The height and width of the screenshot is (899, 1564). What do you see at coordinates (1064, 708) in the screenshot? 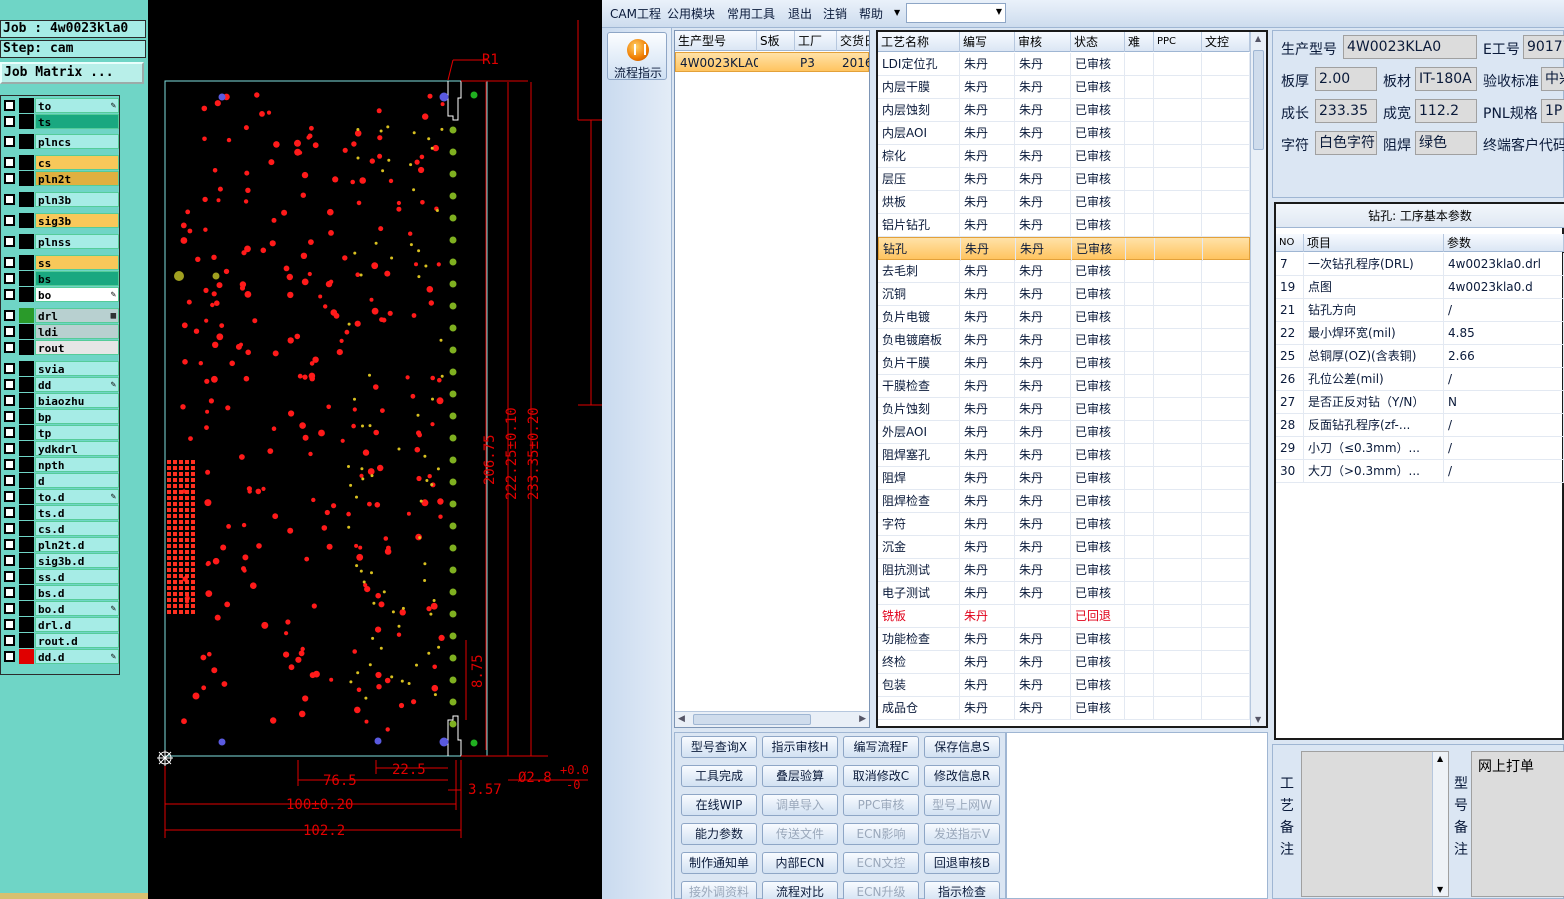
I see `table-row: 成品仓 朱丹 朱丹 已审核` at bounding box center [1064, 708].